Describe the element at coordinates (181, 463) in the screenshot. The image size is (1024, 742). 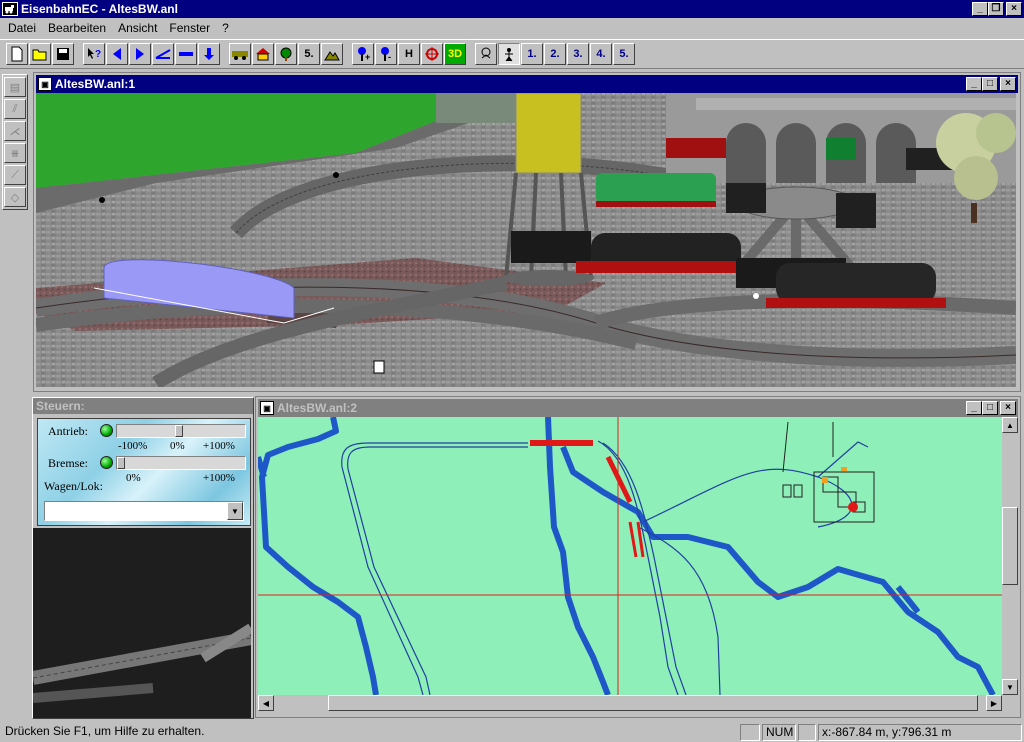
I see `bremse-slider` at that location.